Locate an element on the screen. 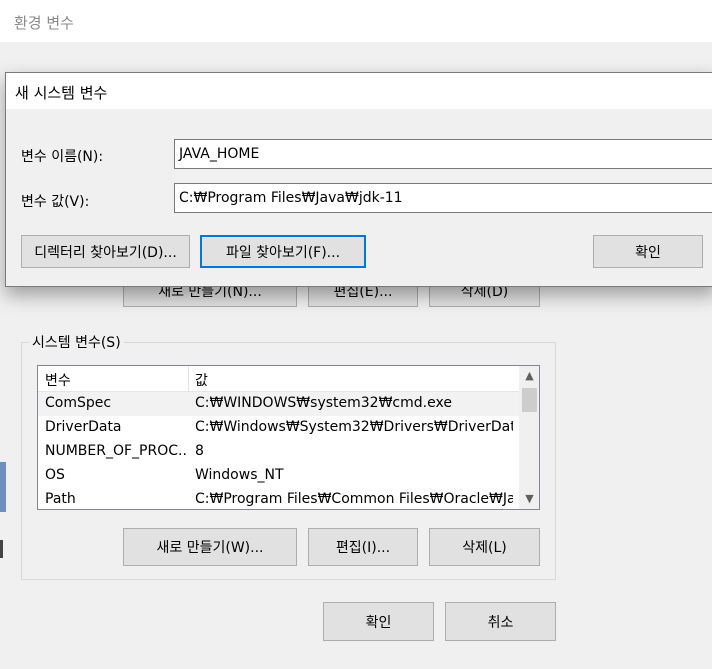 This screenshot has height=669, width=712. variable-value-field: C:₩Program Files₩Java₩jdk-11 is located at coordinates (443, 198).